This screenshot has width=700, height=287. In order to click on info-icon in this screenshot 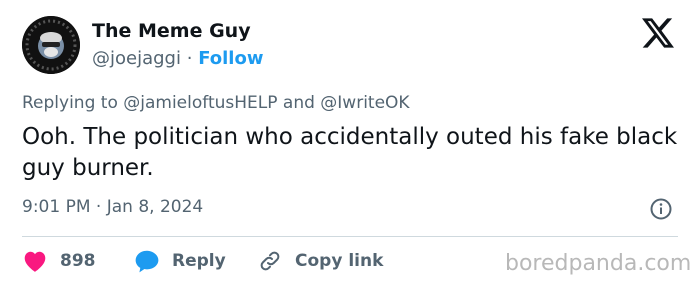, I will do `click(661, 209)`.